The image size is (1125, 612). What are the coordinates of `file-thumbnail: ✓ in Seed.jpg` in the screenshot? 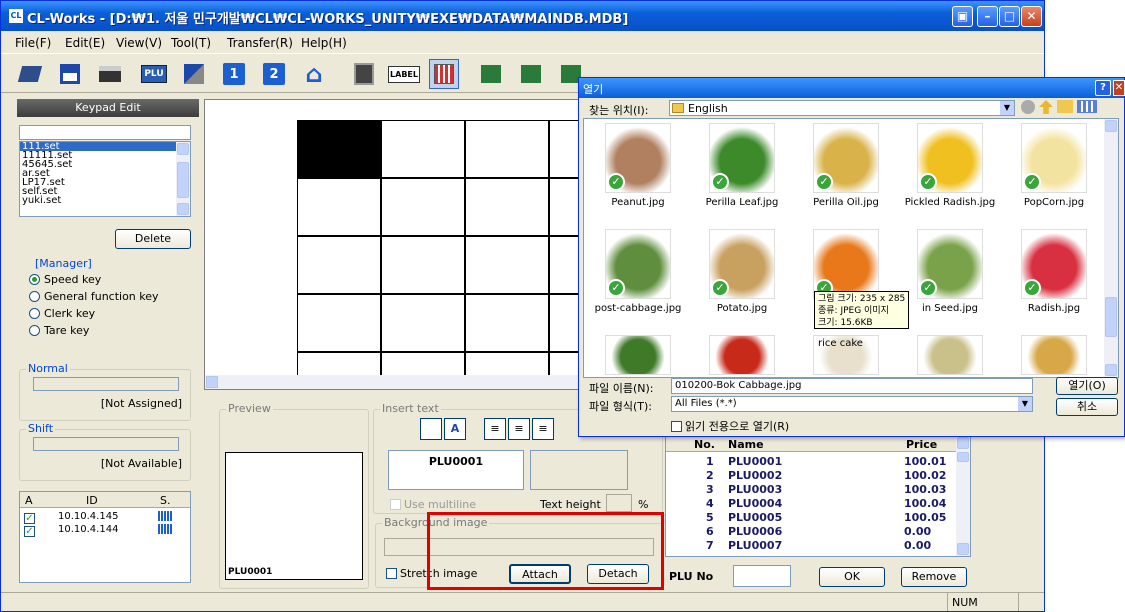 It's located at (950, 271).